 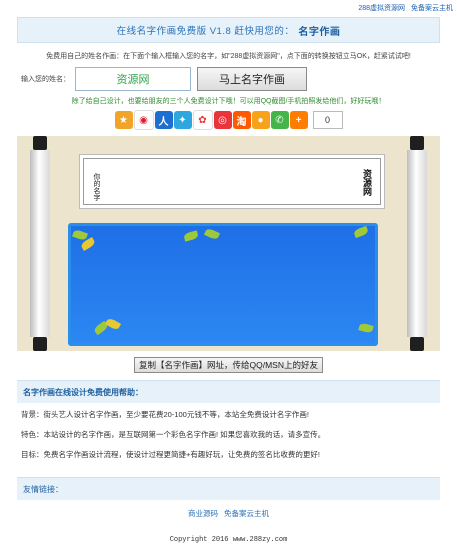 What do you see at coordinates (260, 120) in the screenshot?
I see `orange-icon: ●` at bounding box center [260, 120].